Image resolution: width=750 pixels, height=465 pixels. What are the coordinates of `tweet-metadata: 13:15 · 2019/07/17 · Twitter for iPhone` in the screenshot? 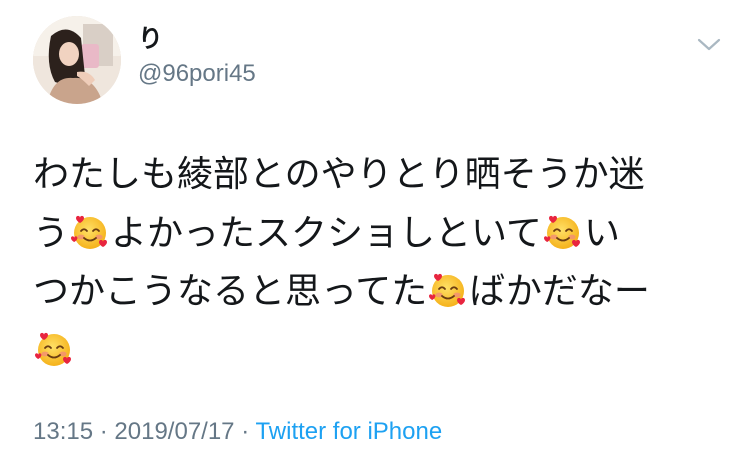 It's located at (237, 432).